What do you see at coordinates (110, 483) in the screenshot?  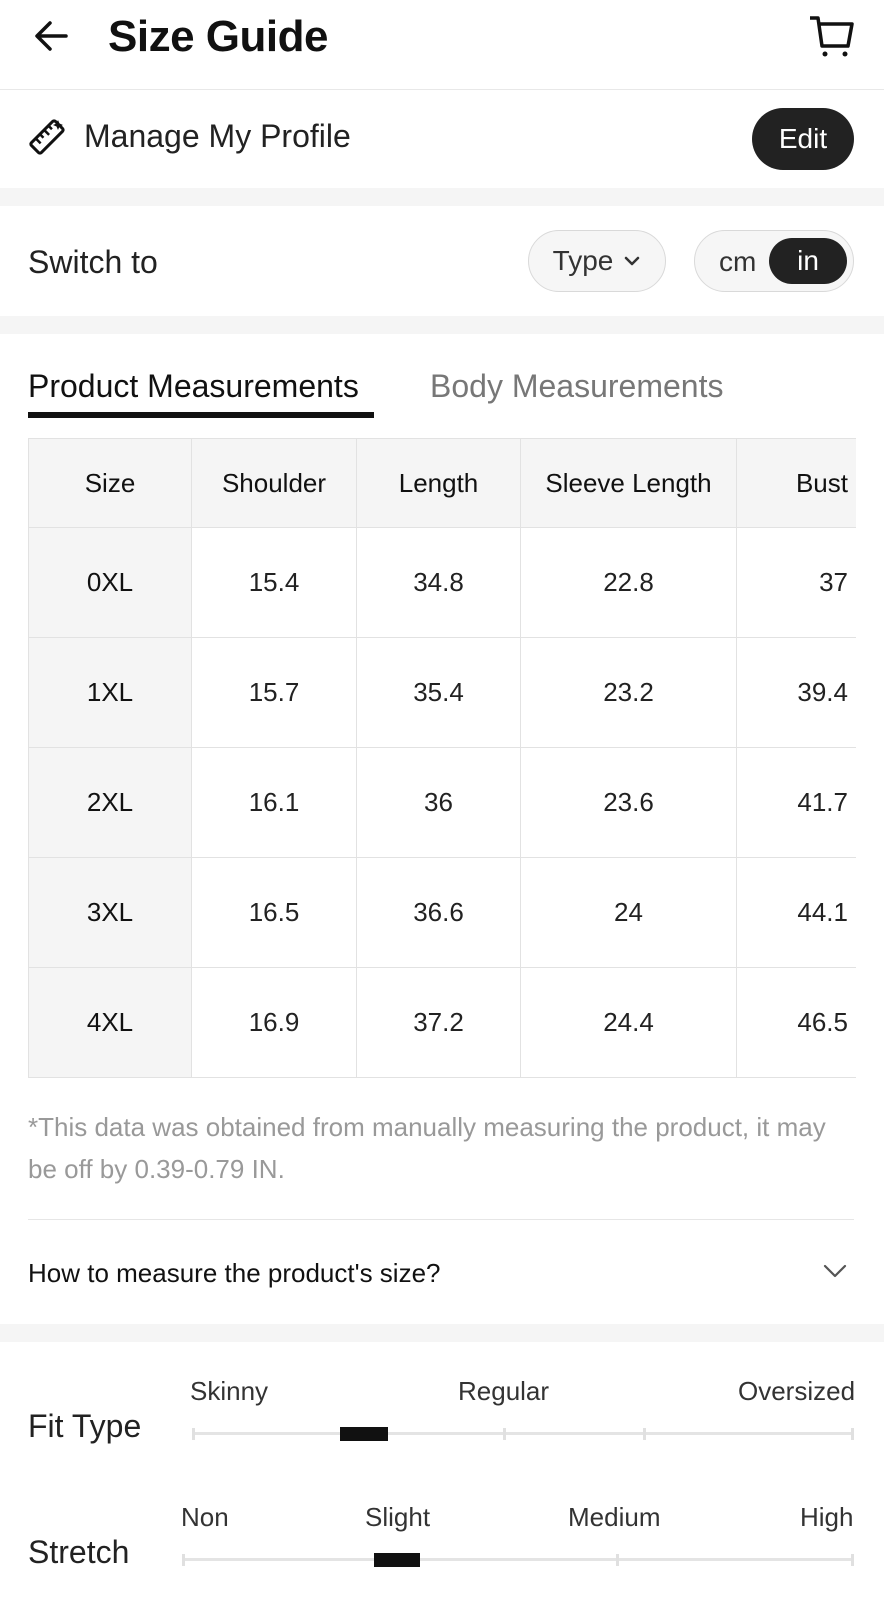 I see `column-header: Size` at bounding box center [110, 483].